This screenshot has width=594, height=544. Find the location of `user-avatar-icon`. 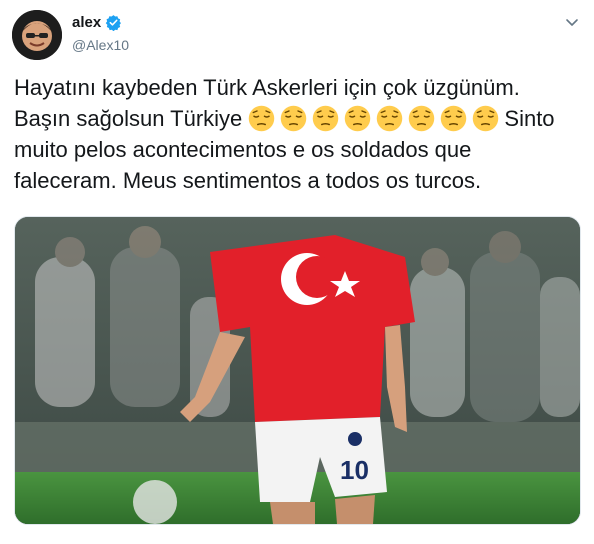

user-avatar-icon is located at coordinates (37, 35).